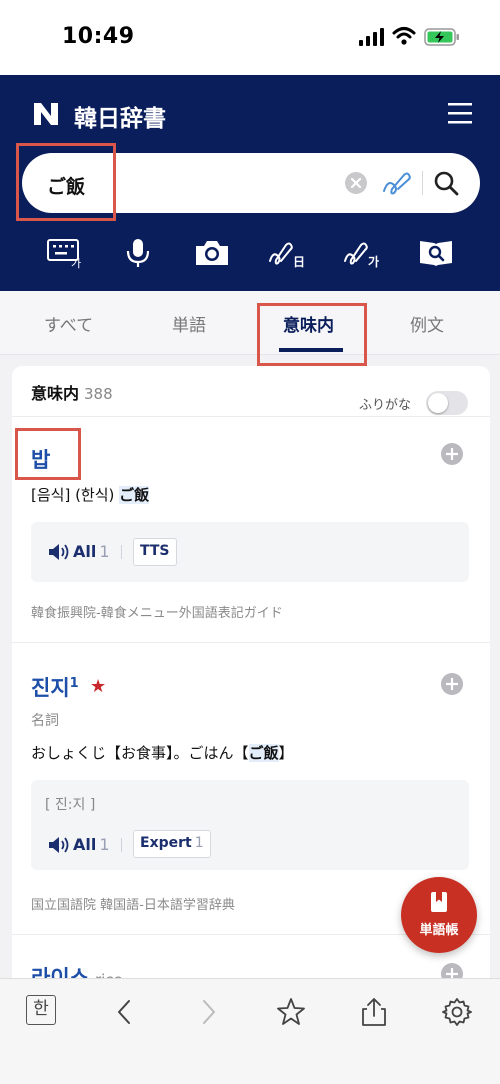  Describe the element at coordinates (397, 183) in the screenshot. I see `handwriting-icon` at that location.